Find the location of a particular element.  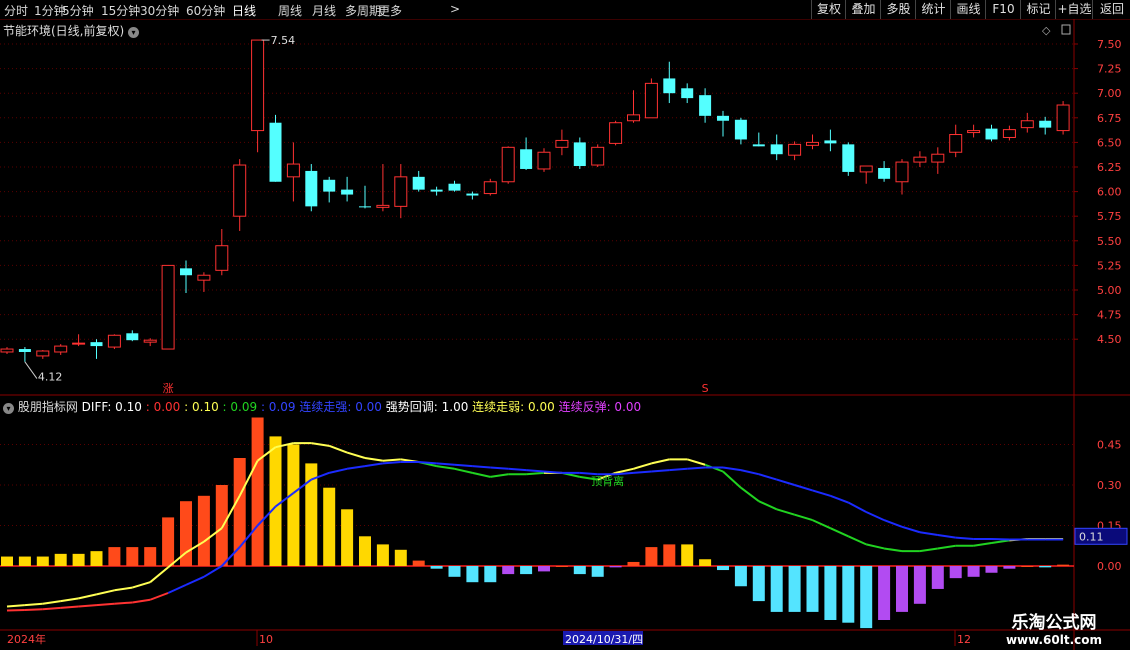

price-axis-label: 5.25 is located at coordinates (1109, 265).